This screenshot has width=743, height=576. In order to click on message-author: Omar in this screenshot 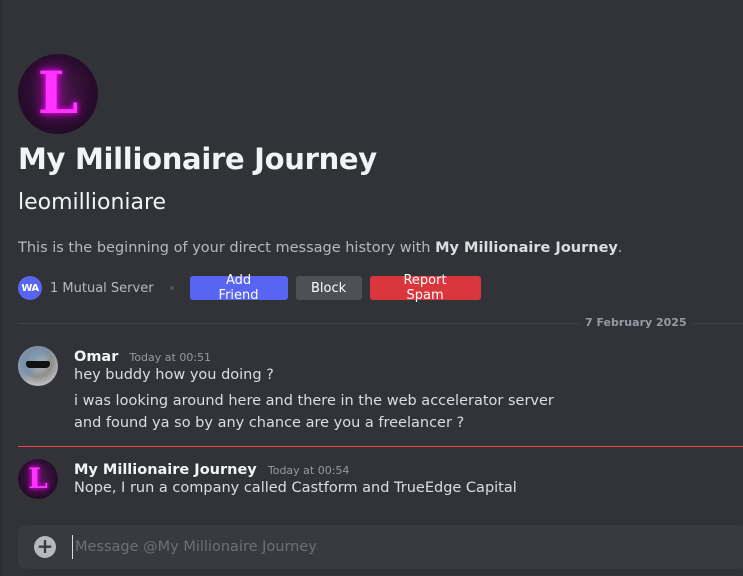, I will do `click(96, 357)`.